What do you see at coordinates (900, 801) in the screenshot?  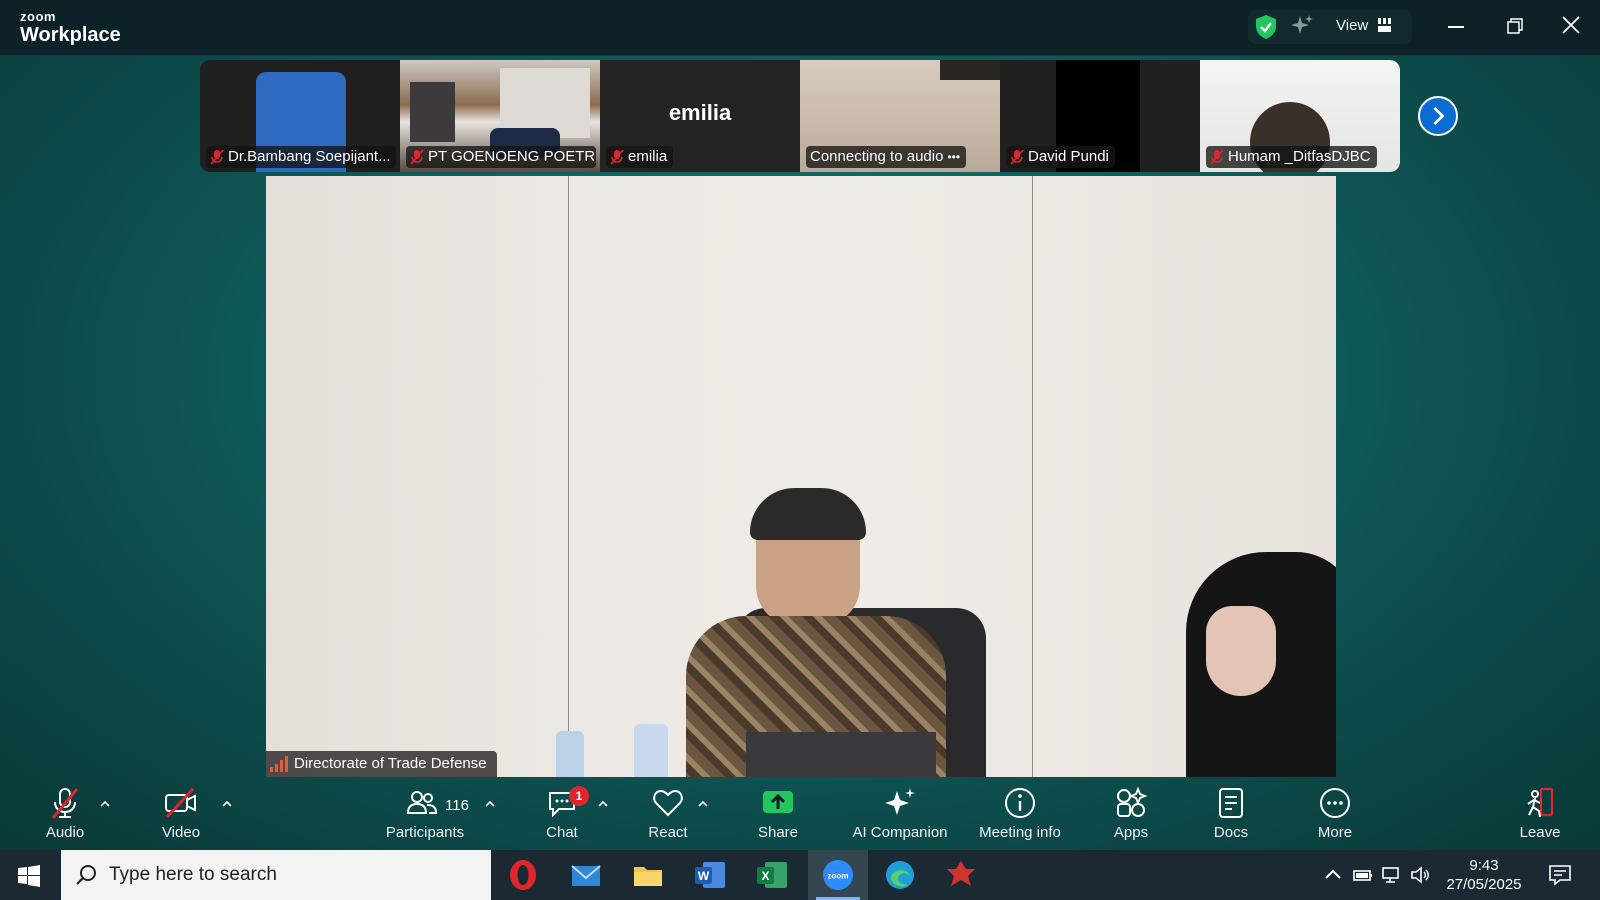 I see `ai-companion-sparkle-icon` at bounding box center [900, 801].